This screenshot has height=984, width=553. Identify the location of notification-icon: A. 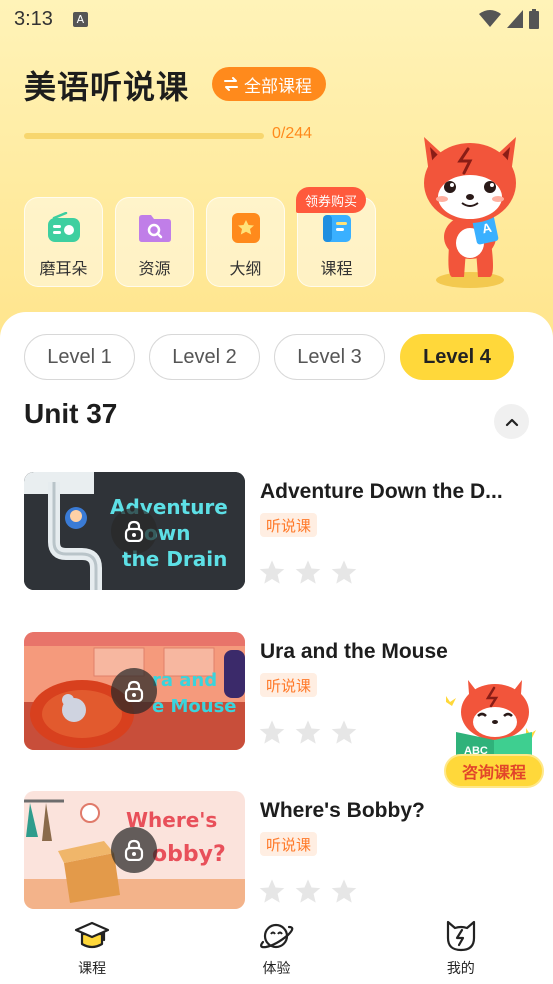
(80, 19).